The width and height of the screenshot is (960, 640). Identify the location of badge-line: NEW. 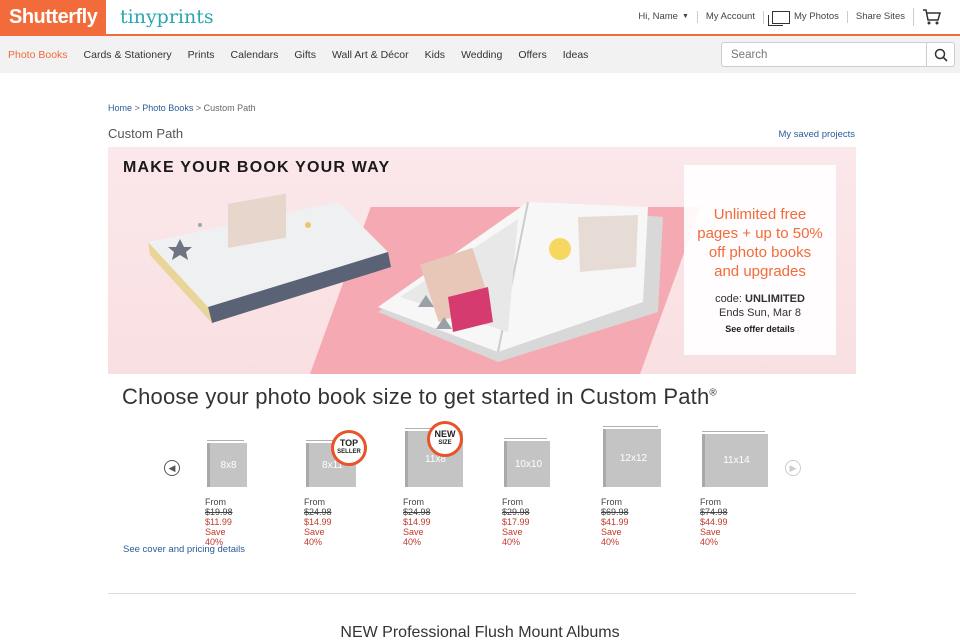
(445, 434).